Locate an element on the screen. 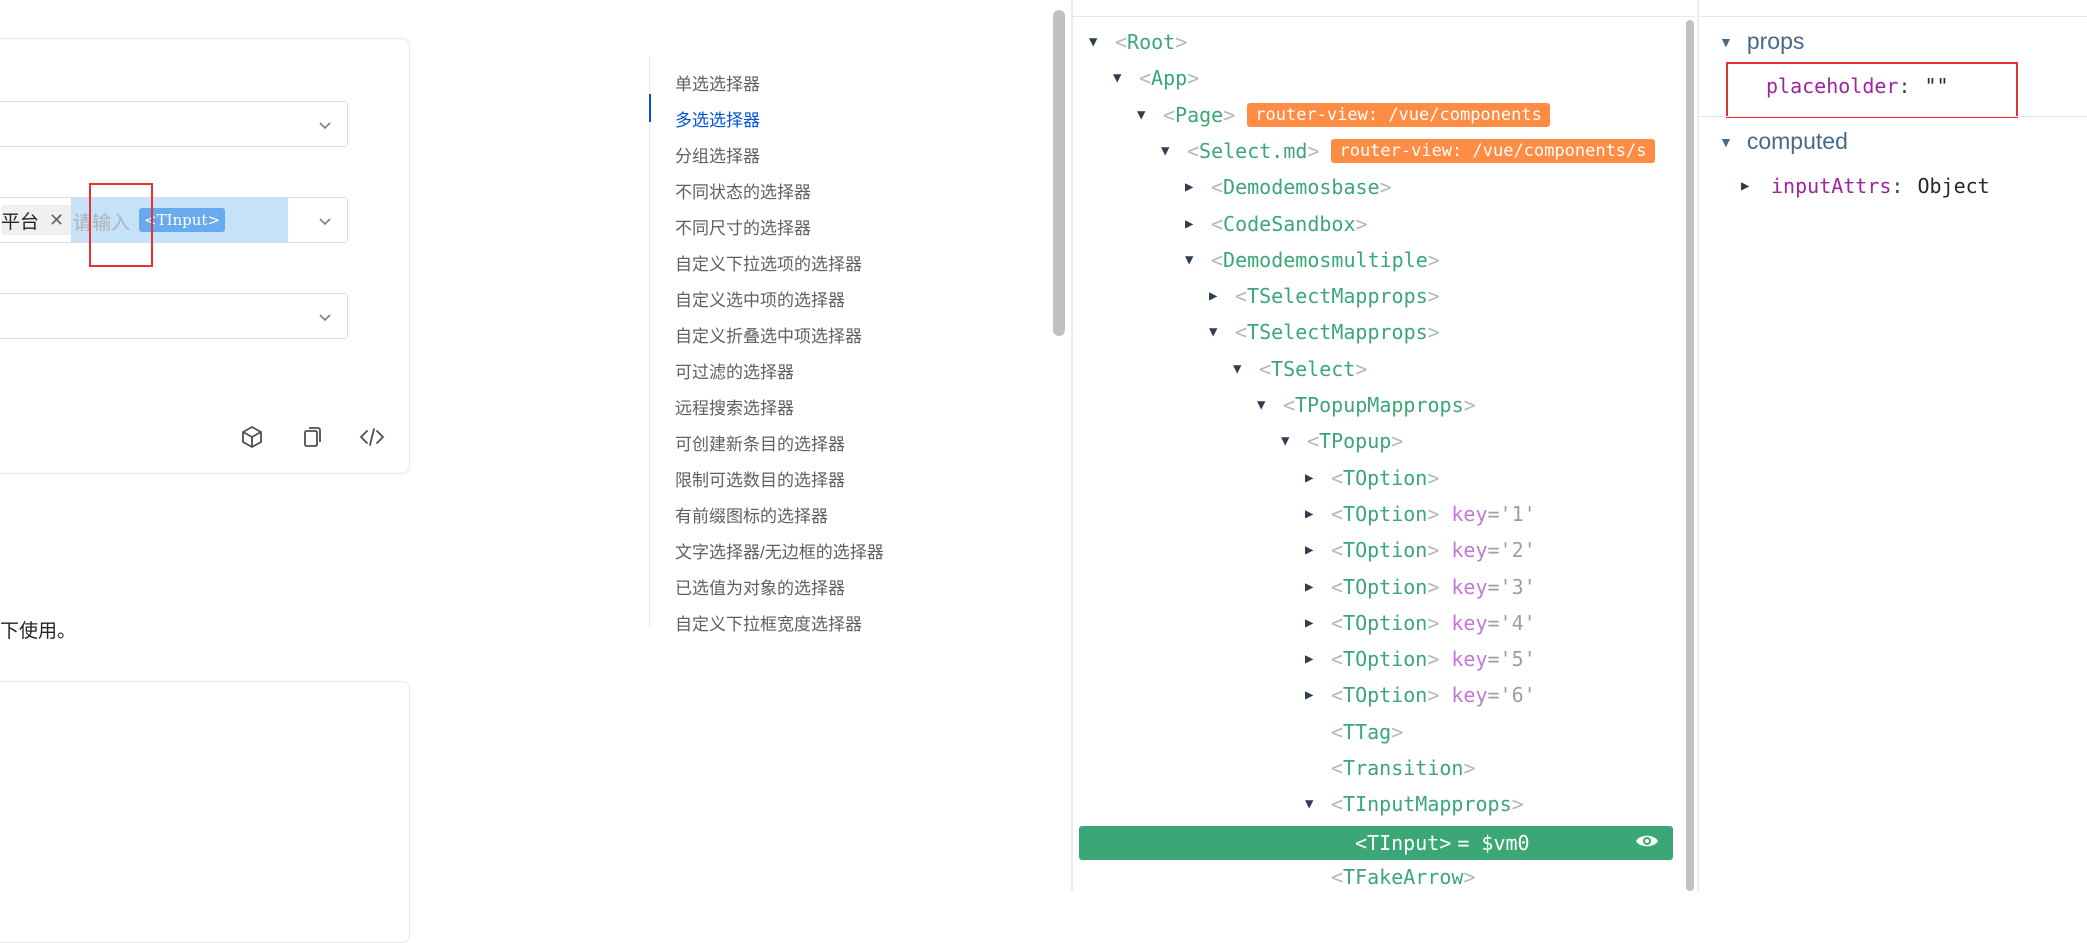 The width and height of the screenshot is (2087, 943). select-single is located at coordinates (174, 124).